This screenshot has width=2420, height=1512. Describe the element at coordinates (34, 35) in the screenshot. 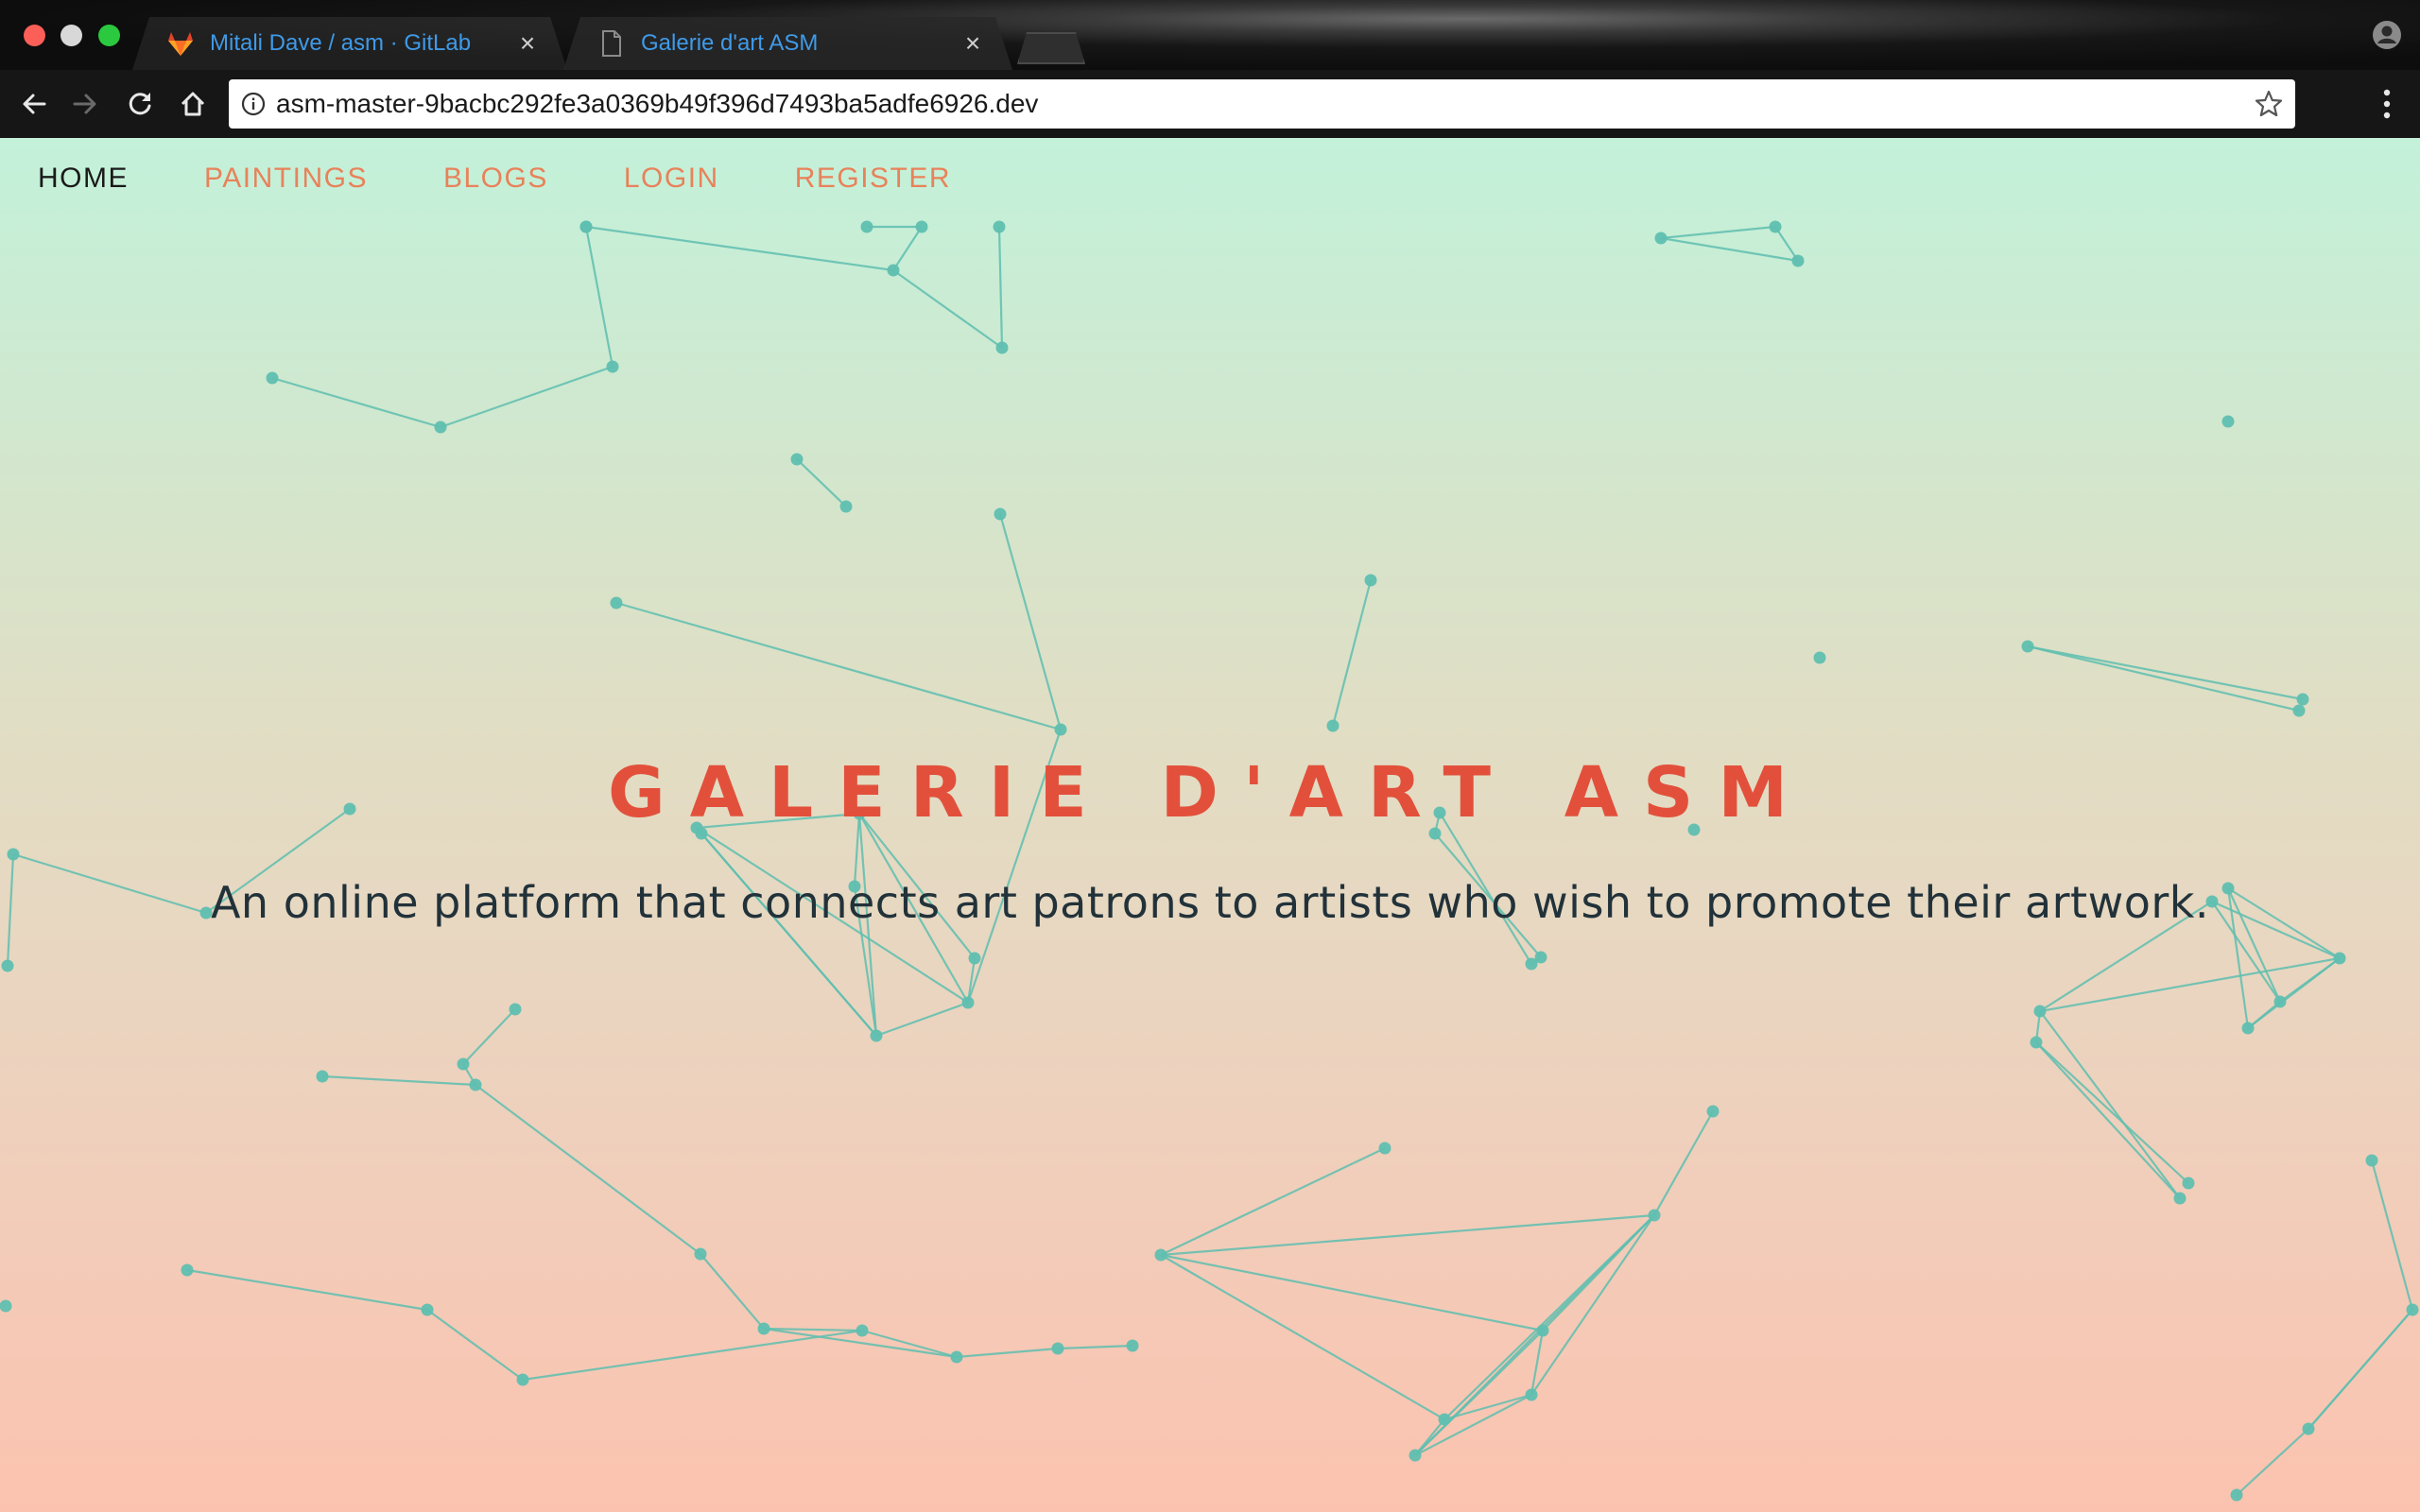

I see `close-window-button` at that location.